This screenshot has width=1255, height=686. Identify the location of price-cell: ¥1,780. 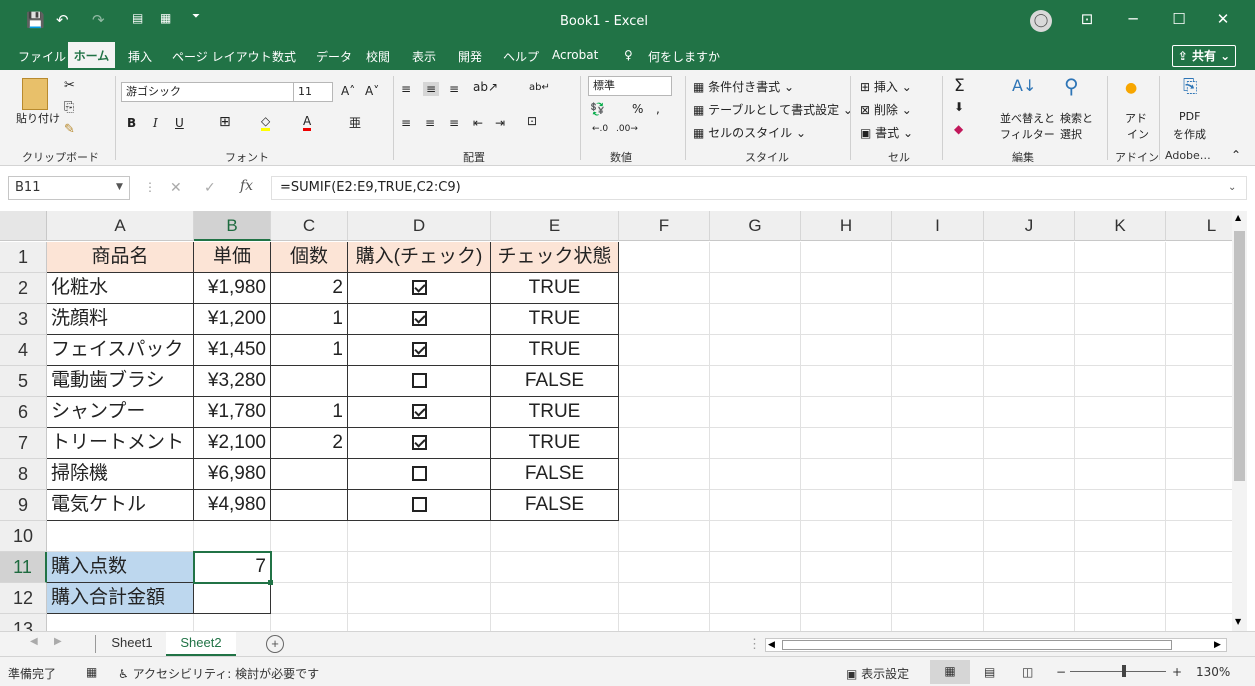
(232, 412).